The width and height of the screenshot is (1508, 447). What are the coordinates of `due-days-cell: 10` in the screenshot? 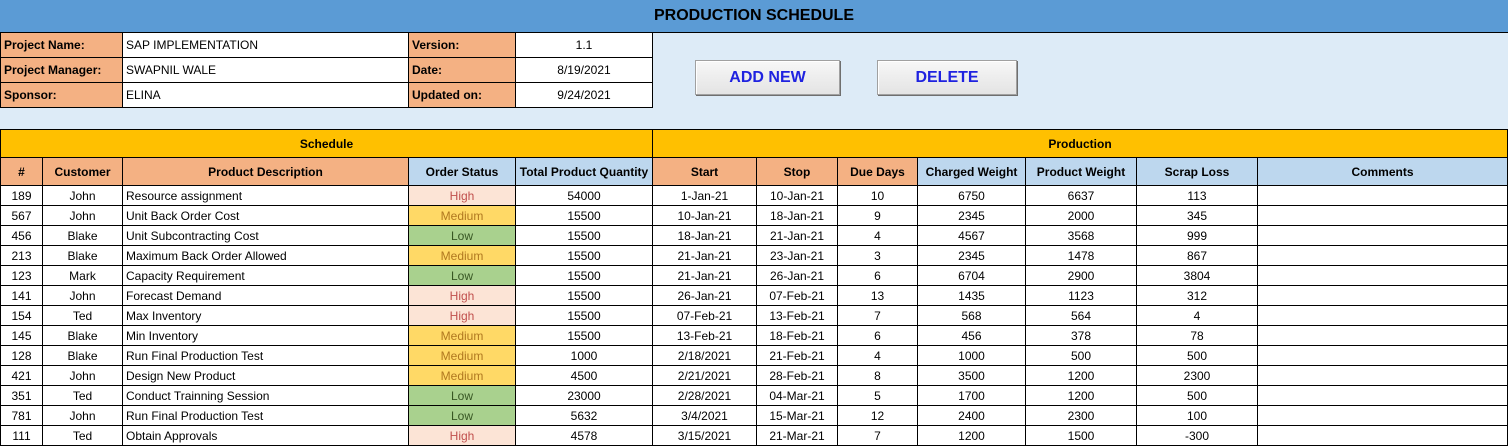 It's located at (878, 196).